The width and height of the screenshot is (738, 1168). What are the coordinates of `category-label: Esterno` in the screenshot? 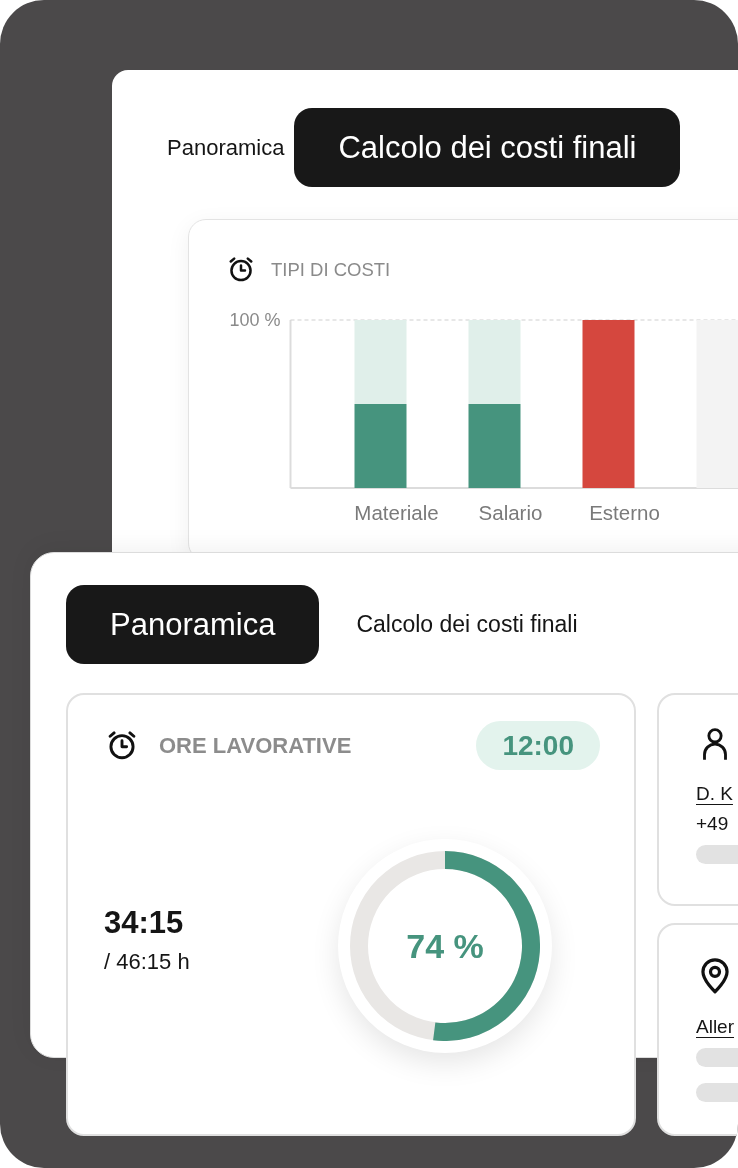 It's located at (624, 512).